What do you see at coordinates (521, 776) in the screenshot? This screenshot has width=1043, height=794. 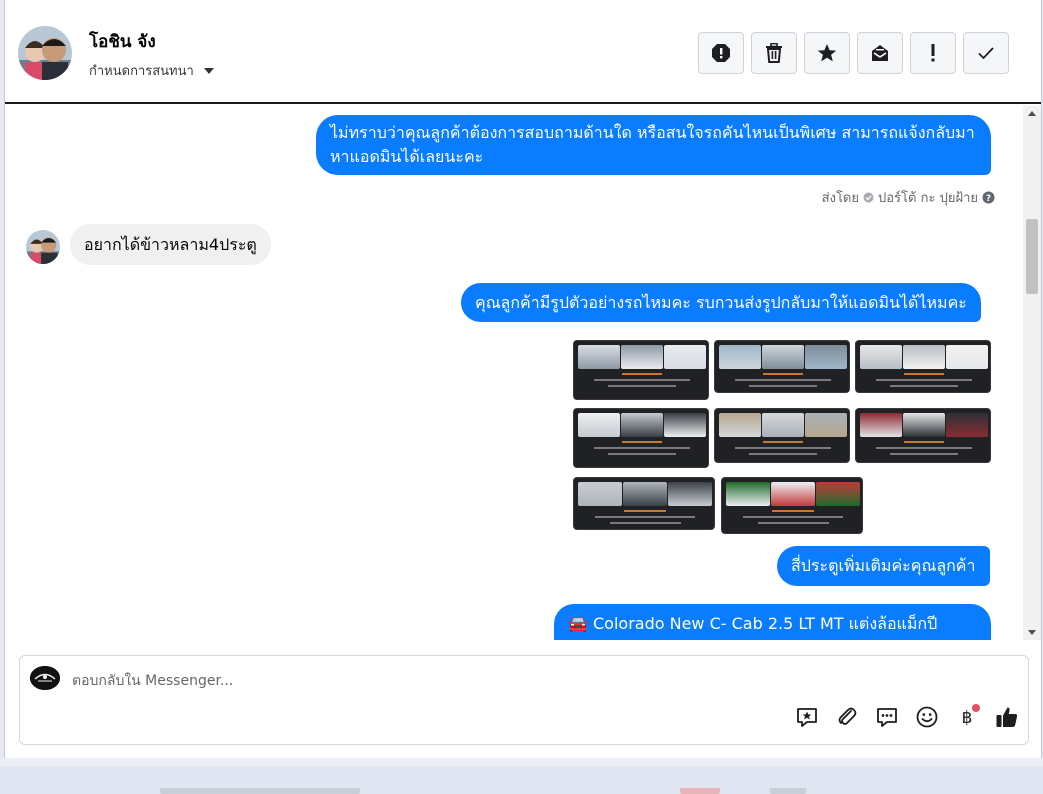 I see `os-taskbar` at bounding box center [521, 776].